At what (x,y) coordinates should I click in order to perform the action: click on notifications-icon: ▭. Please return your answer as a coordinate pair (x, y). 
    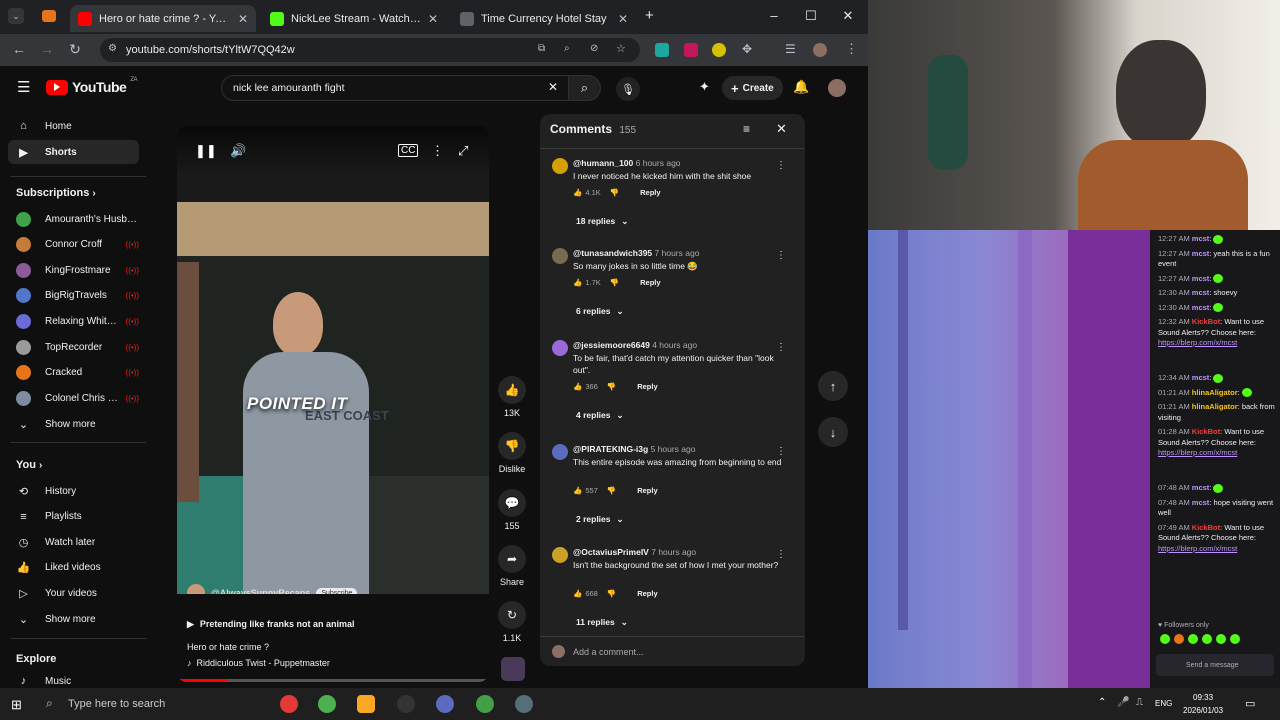
    Looking at the image, I should click on (1250, 703).